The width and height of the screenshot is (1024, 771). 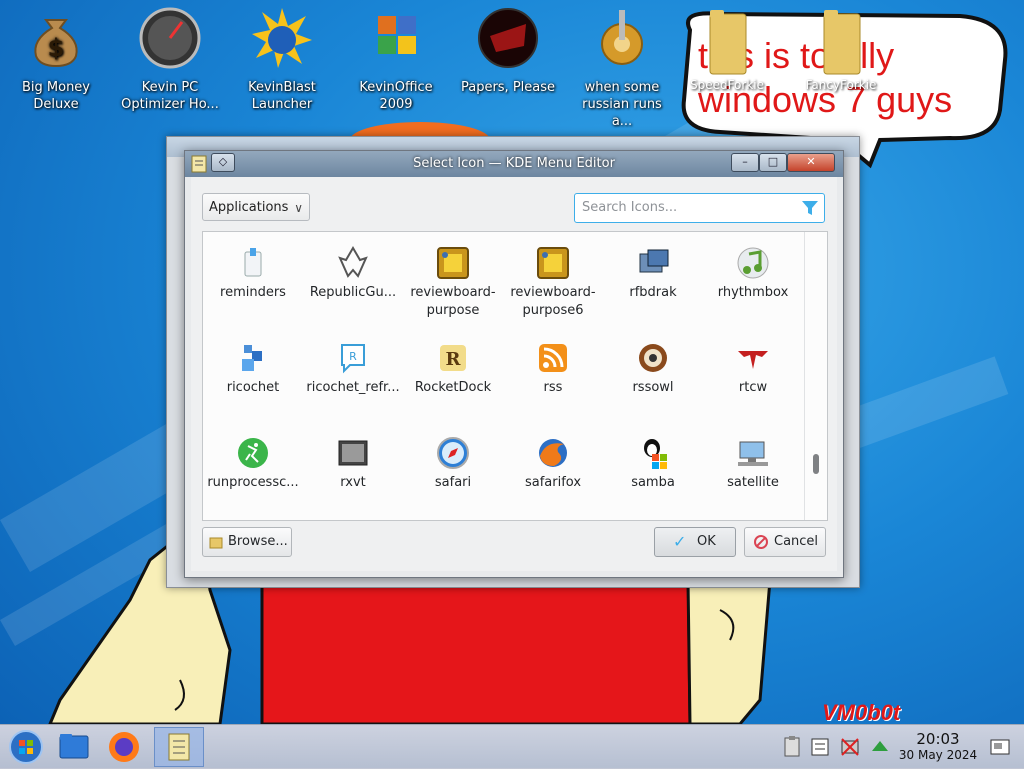 What do you see at coordinates (1000, 747) in the screenshot?
I see `show-desktop-icon` at bounding box center [1000, 747].